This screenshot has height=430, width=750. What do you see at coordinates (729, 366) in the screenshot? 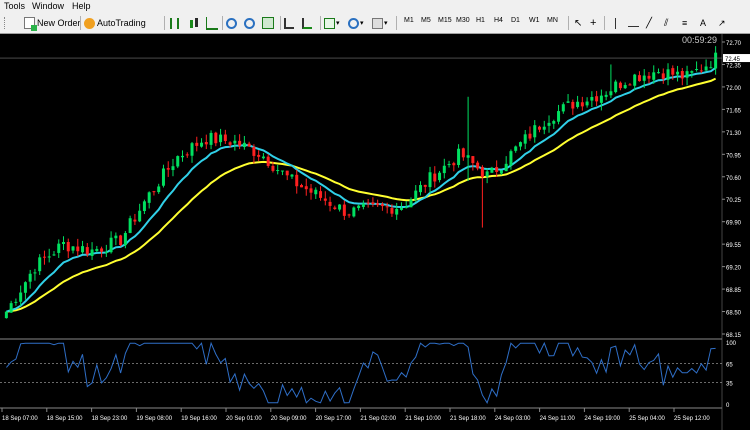
I see `indicator-axis-label: 65` at bounding box center [729, 366].